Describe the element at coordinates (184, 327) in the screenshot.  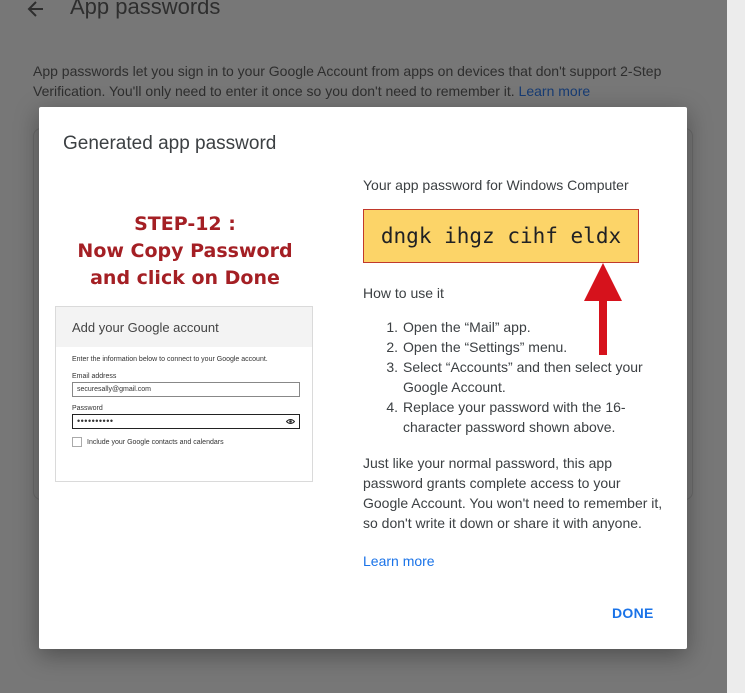
I see `example-title: Add your Google account` at that location.